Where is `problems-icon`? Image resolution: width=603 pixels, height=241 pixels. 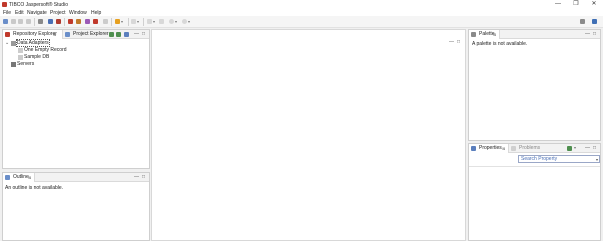 problems-icon is located at coordinates (513, 148).